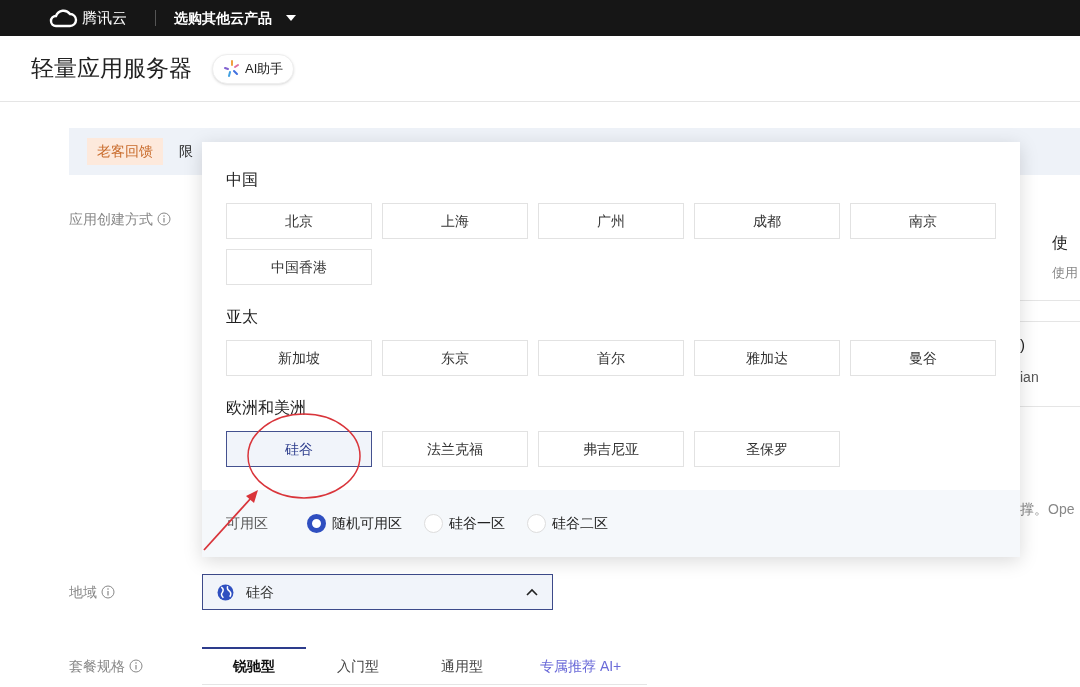 The image size is (1080, 687). I want to click on region-option: 圣保罗, so click(767, 449).